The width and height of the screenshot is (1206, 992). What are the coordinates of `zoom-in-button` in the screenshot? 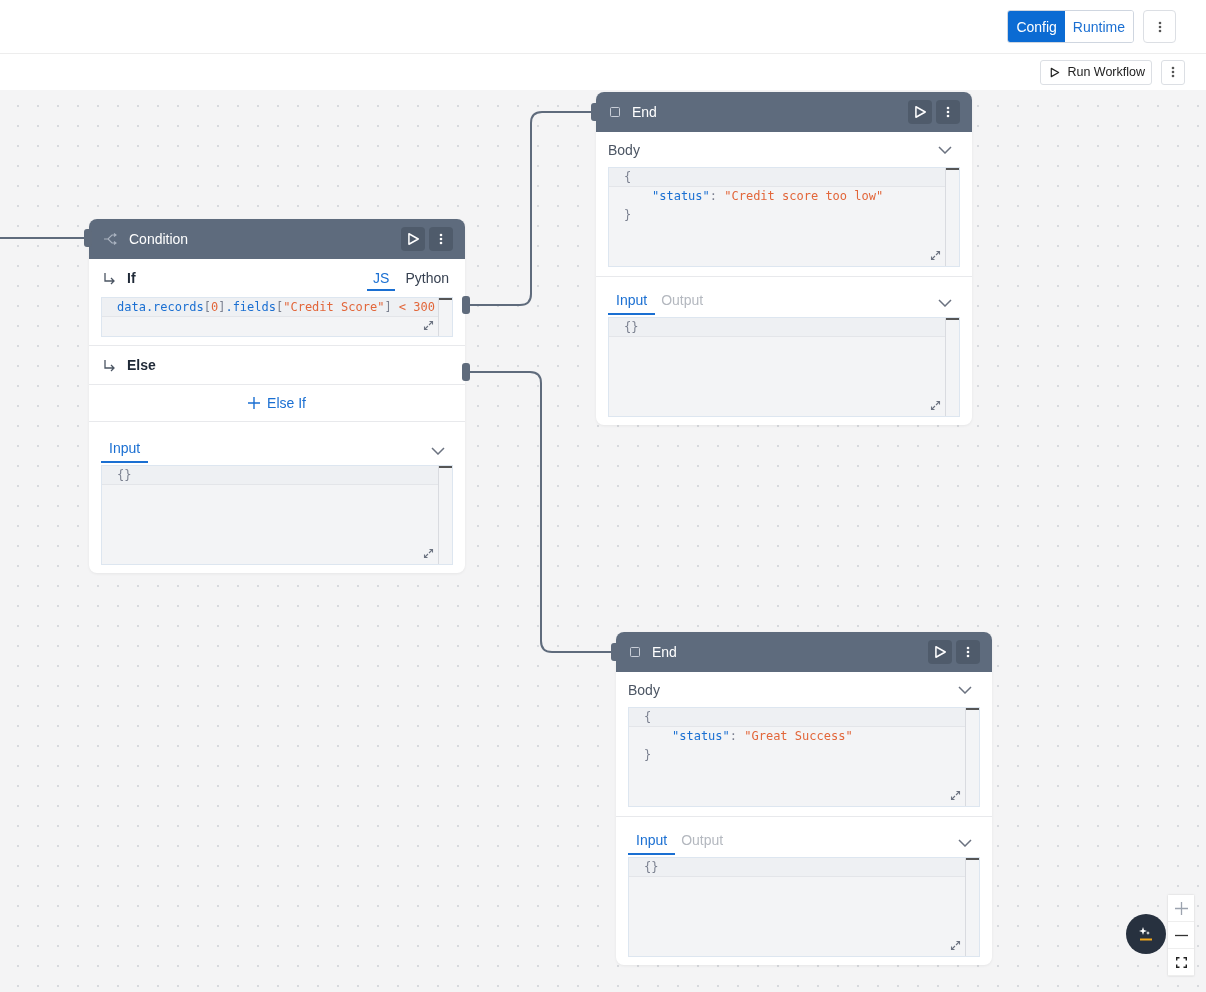 It's located at (1181, 908).